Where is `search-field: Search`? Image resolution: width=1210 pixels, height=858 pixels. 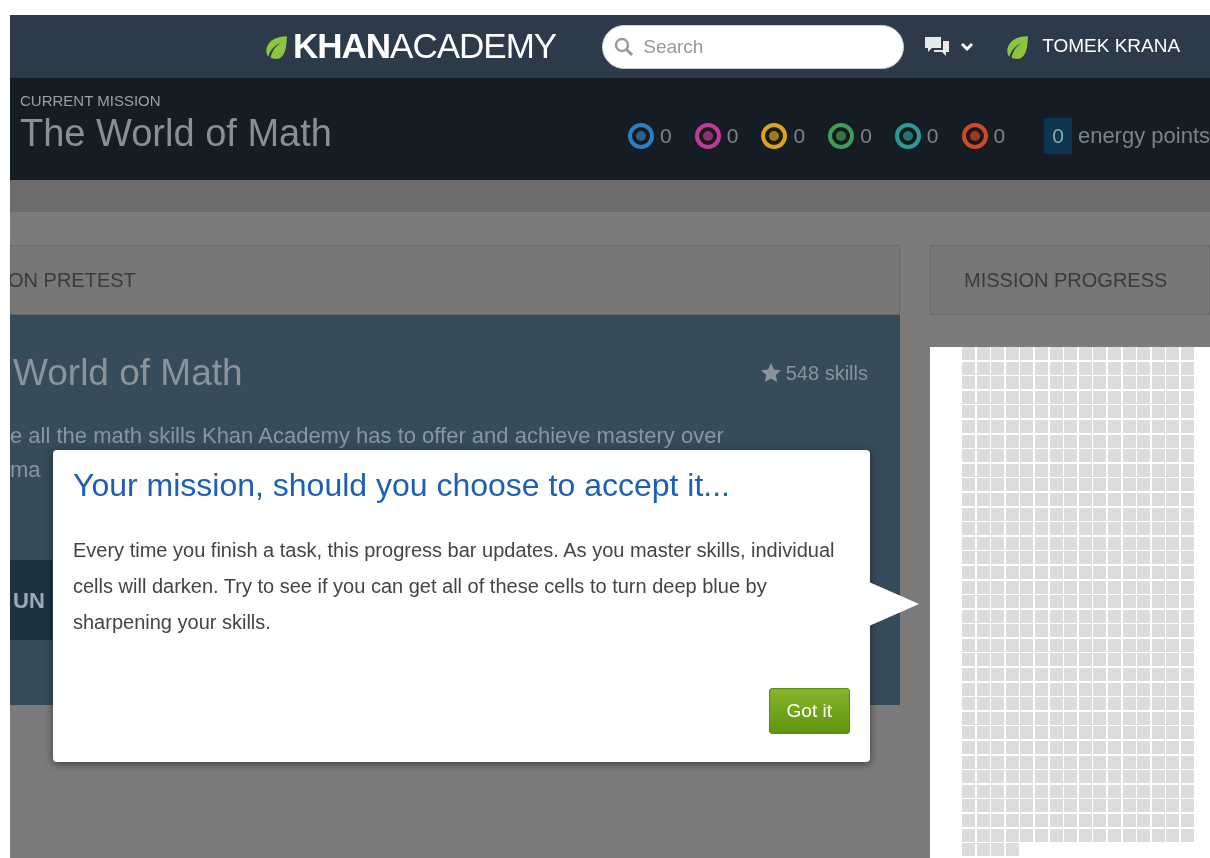 search-field: Search is located at coordinates (753, 46).